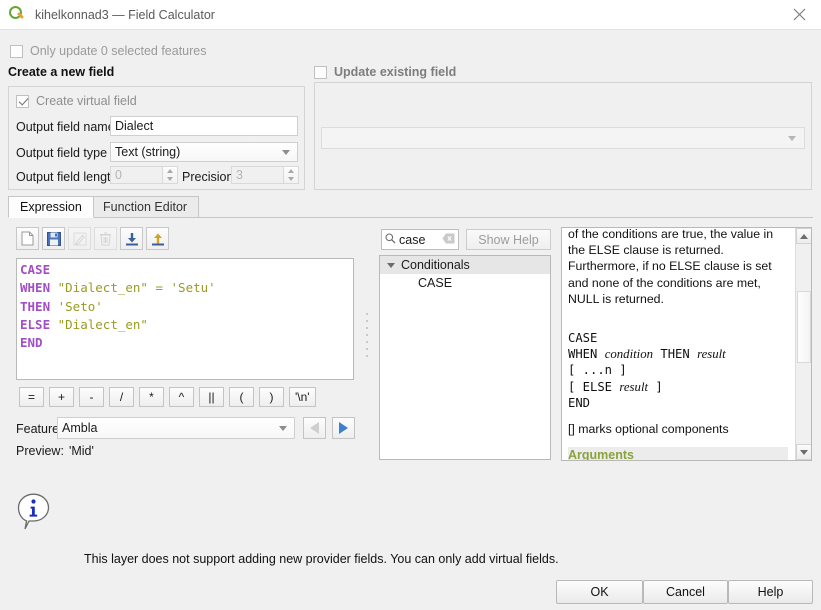 This screenshot has height=610, width=821. I want to click on update-existing-field-checkbox: Update existing field, so click(385, 72).